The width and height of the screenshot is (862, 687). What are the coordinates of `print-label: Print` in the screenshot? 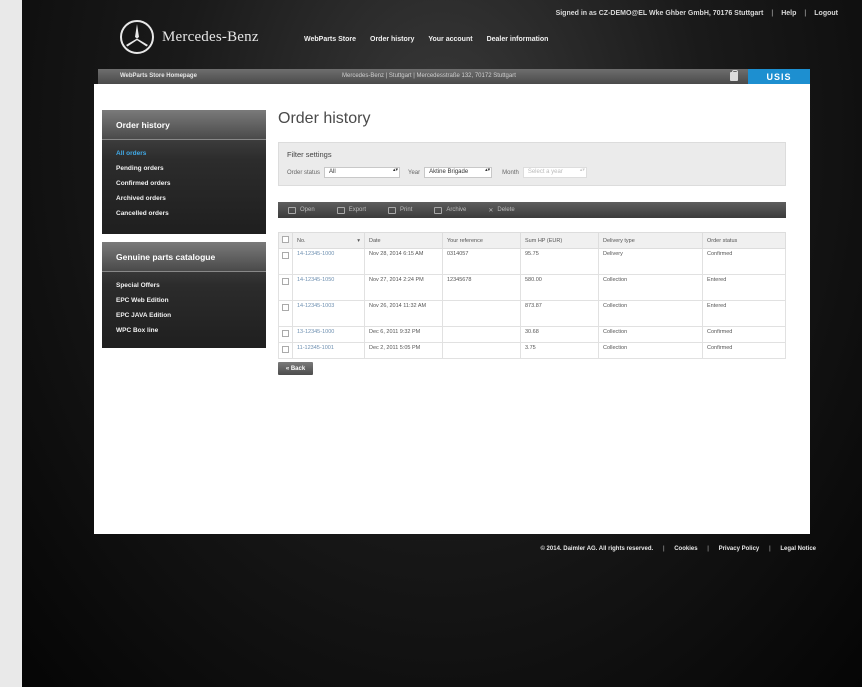 It's located at (406, 210).